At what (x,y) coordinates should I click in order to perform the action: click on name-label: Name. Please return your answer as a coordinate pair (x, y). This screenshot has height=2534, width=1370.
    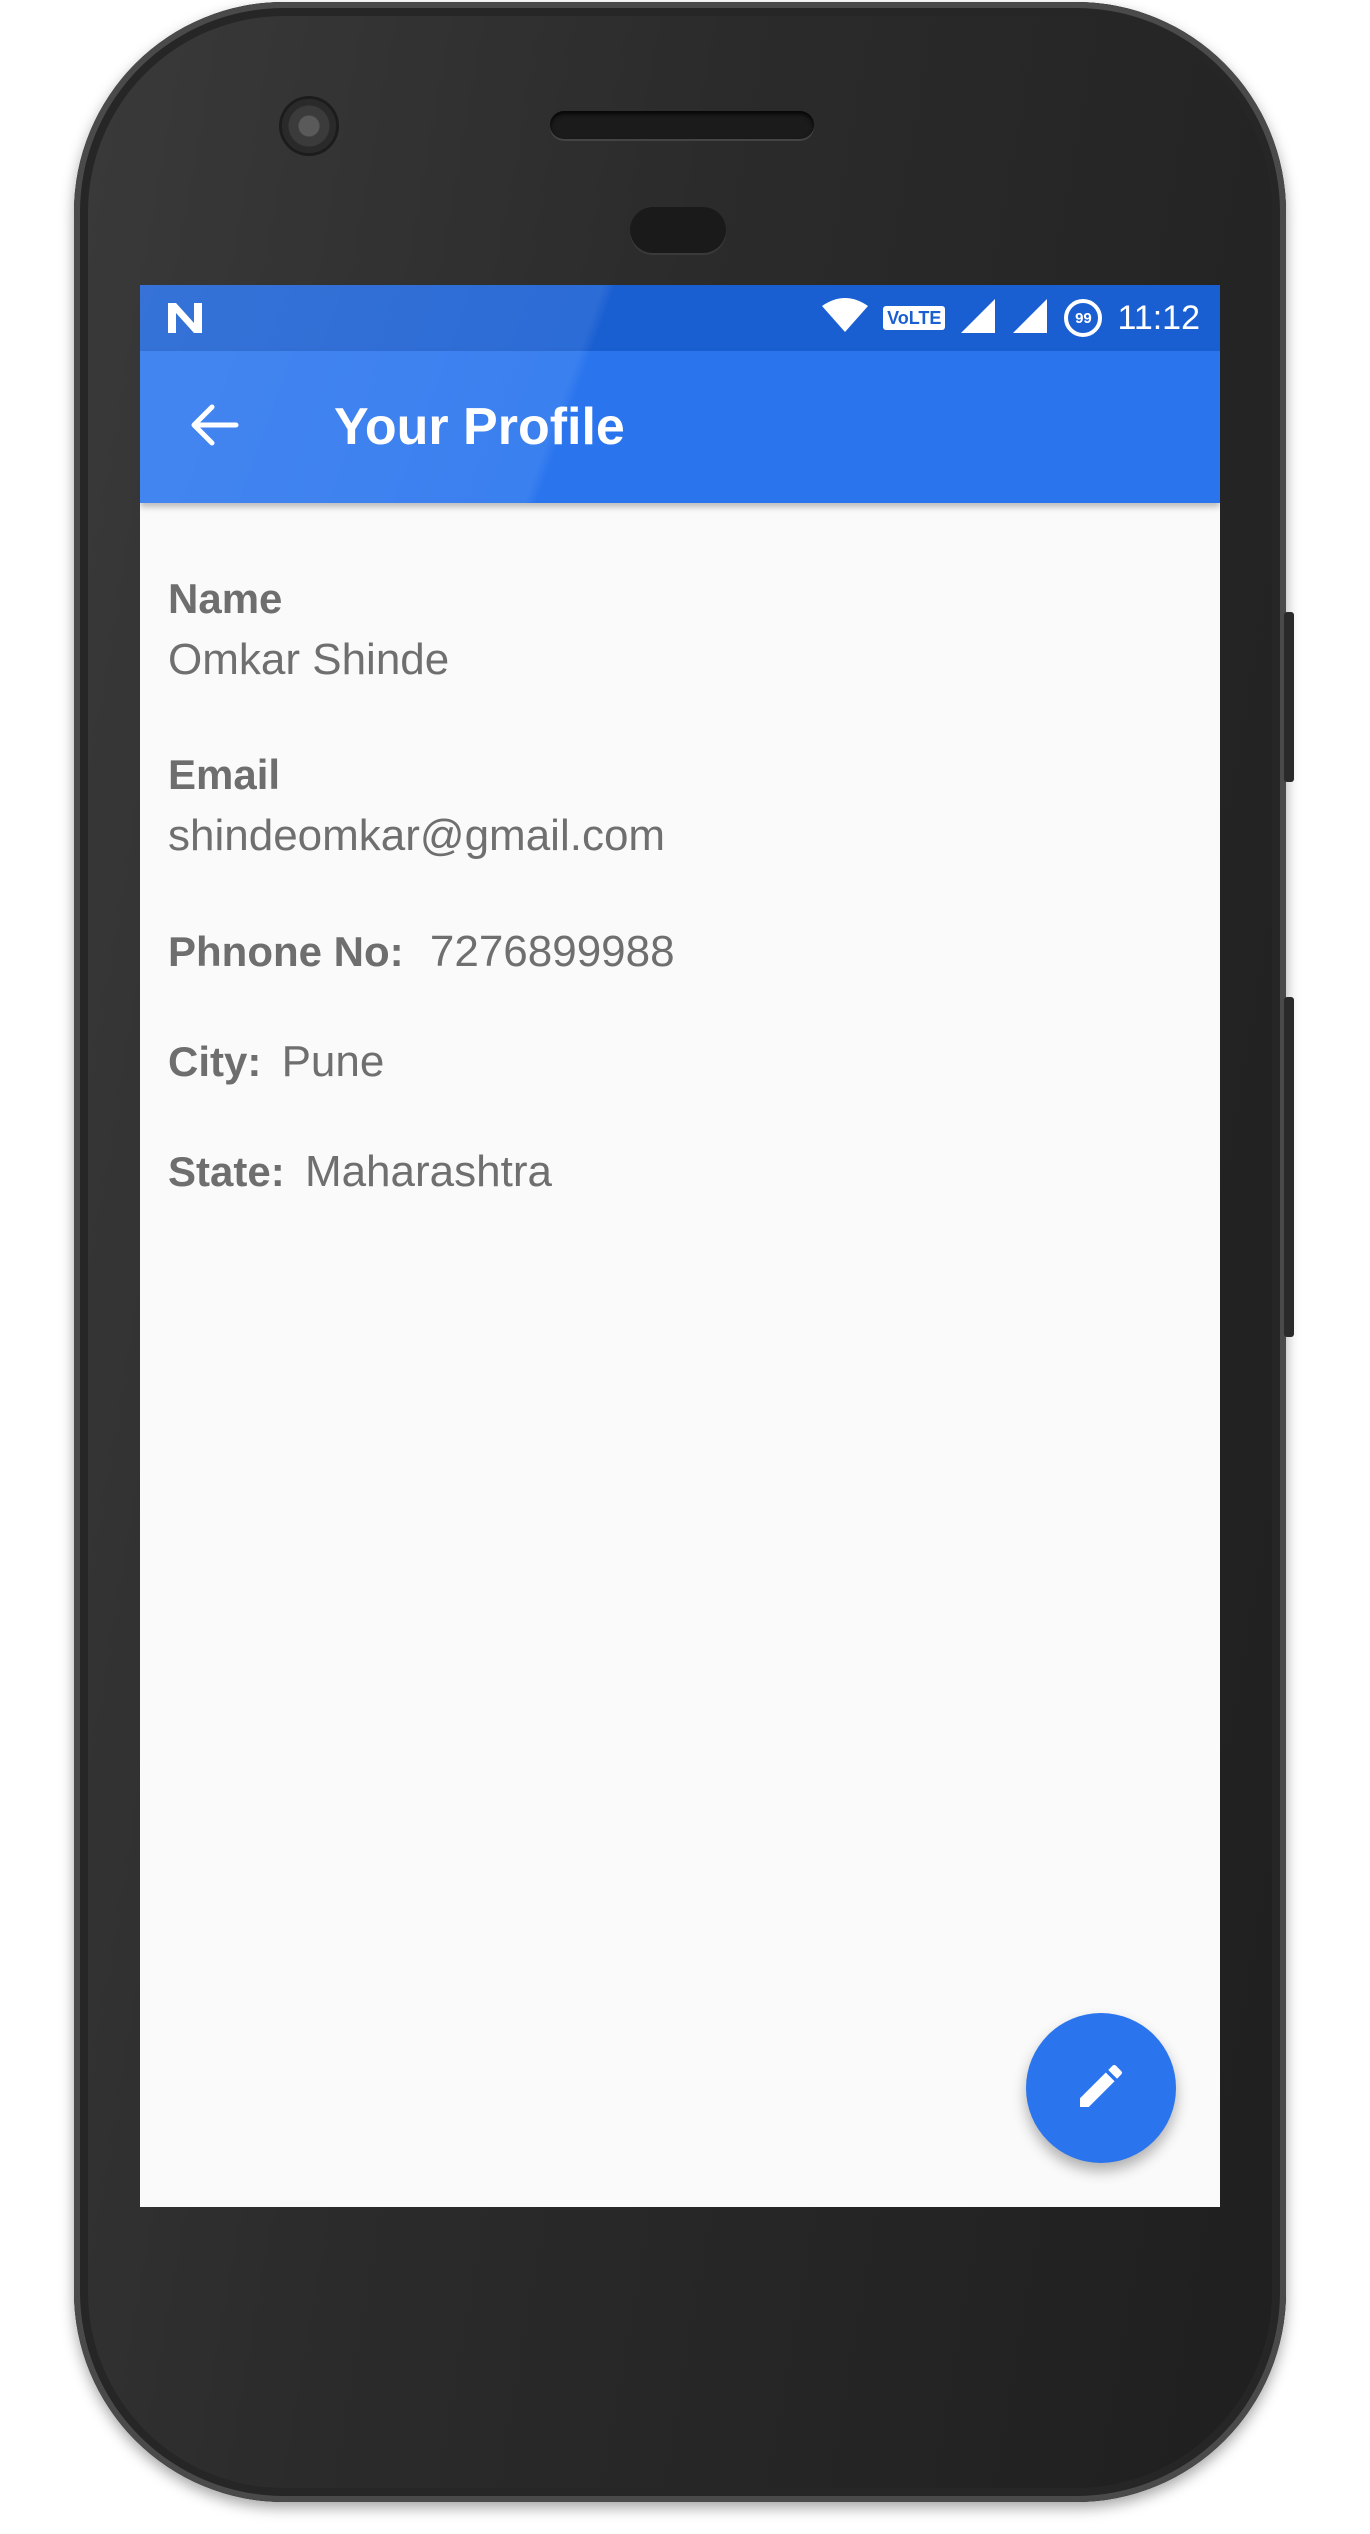
    Looking at the image, I should click on (225, 598).